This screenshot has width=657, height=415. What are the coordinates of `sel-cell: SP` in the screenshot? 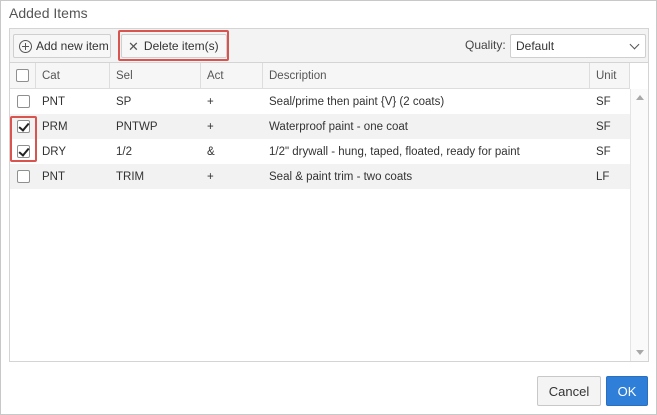 It's located at (124, 101).